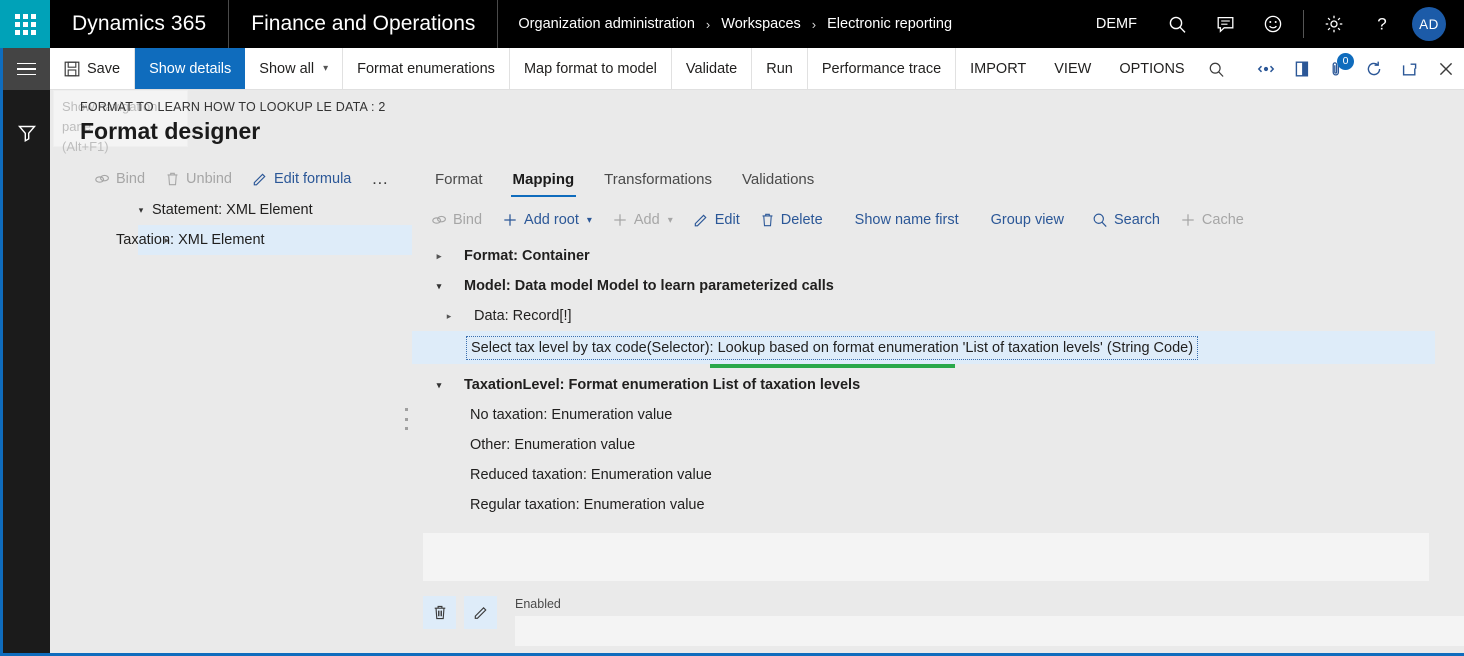 This screenshot has width=1464, height=656. I want to click on tab-mapping: Mapping, so click(544, 181).